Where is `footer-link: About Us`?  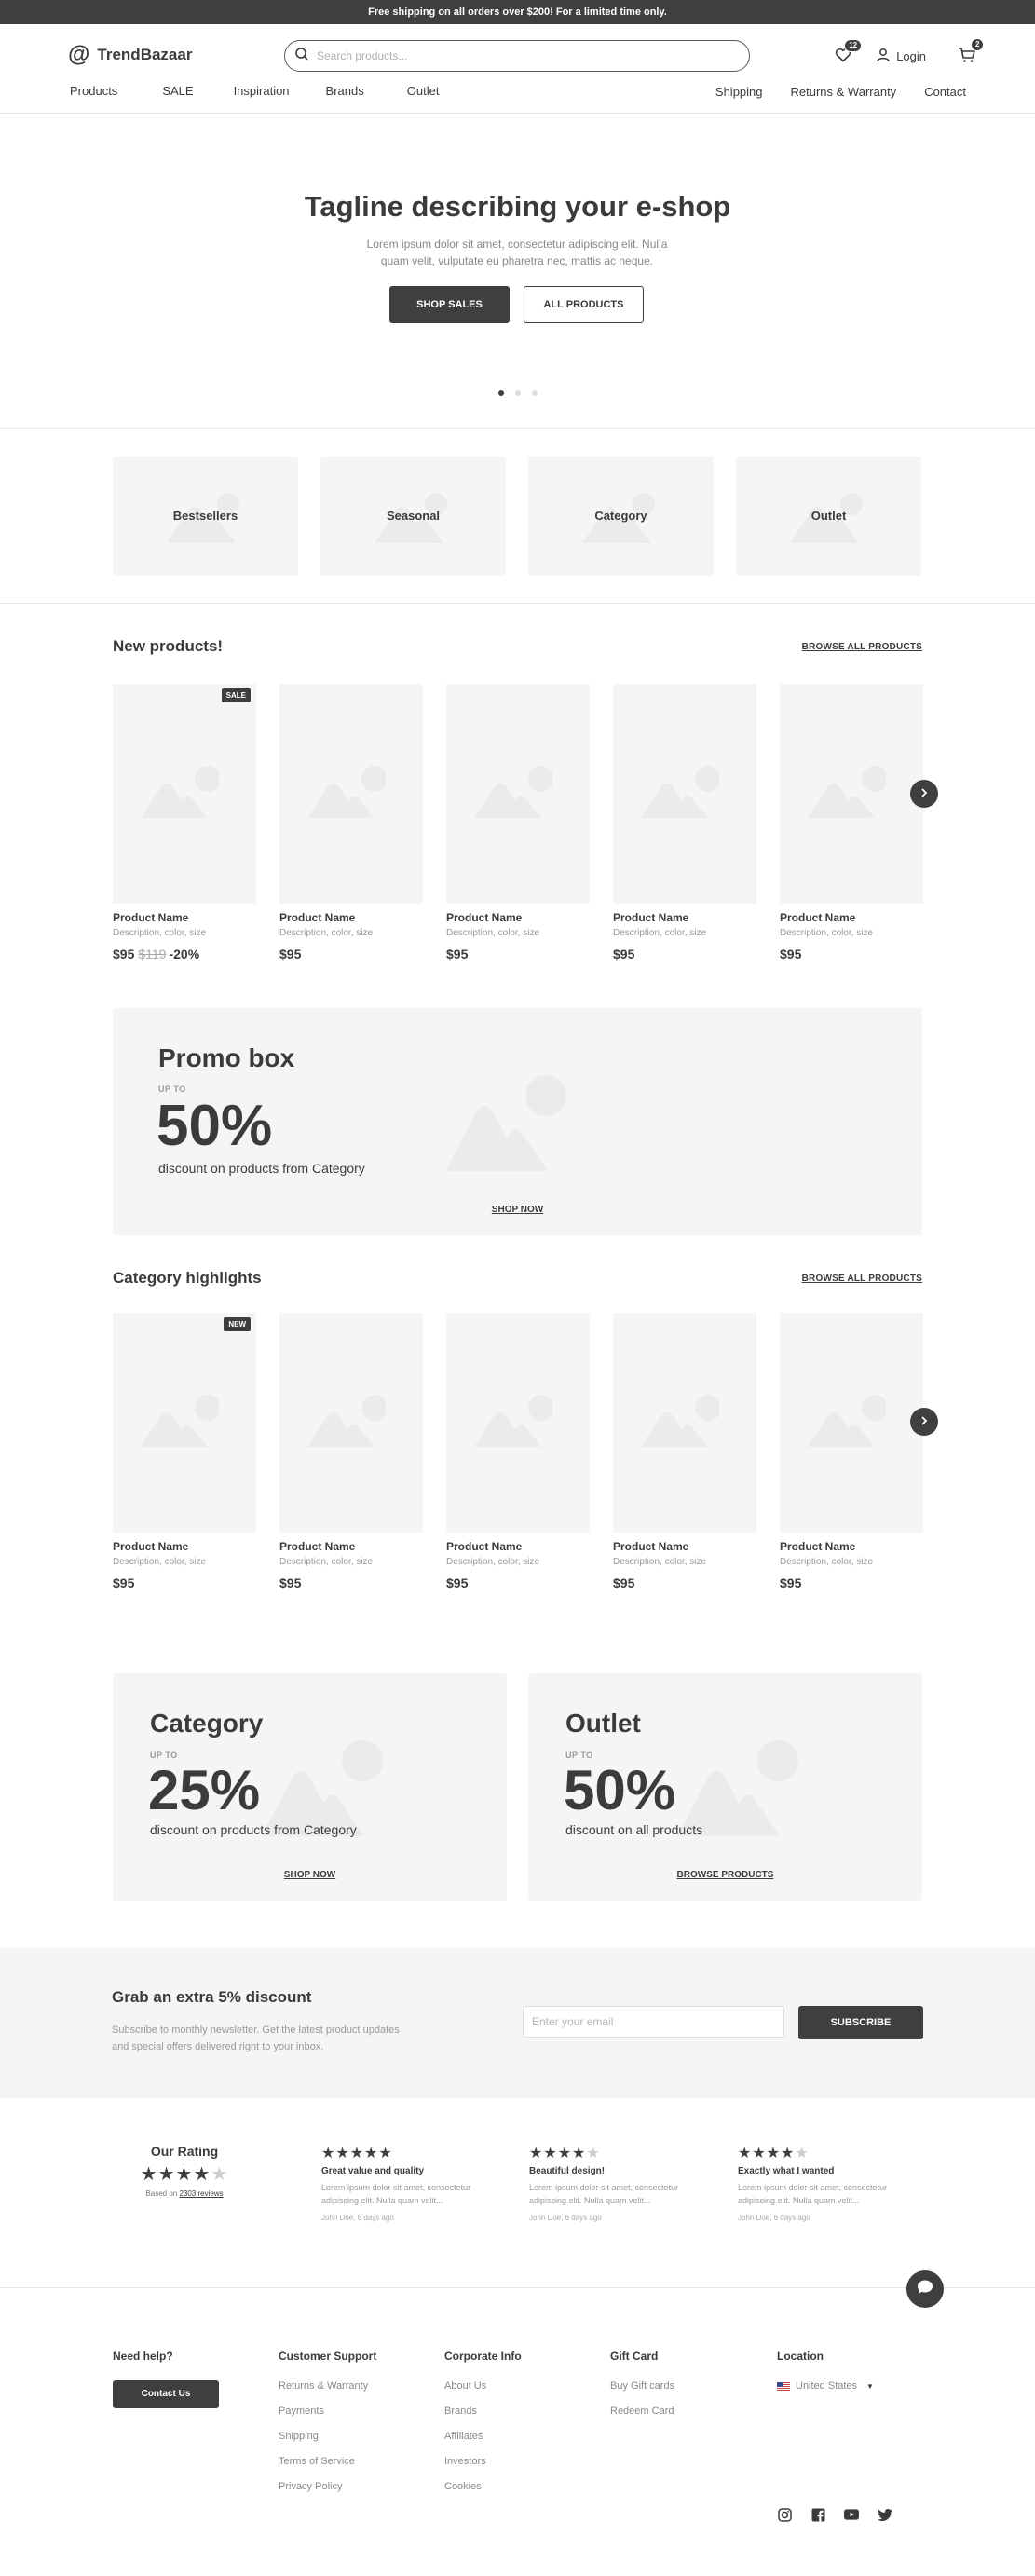 footer-link: About Us is located at coordinates (483, 2386).